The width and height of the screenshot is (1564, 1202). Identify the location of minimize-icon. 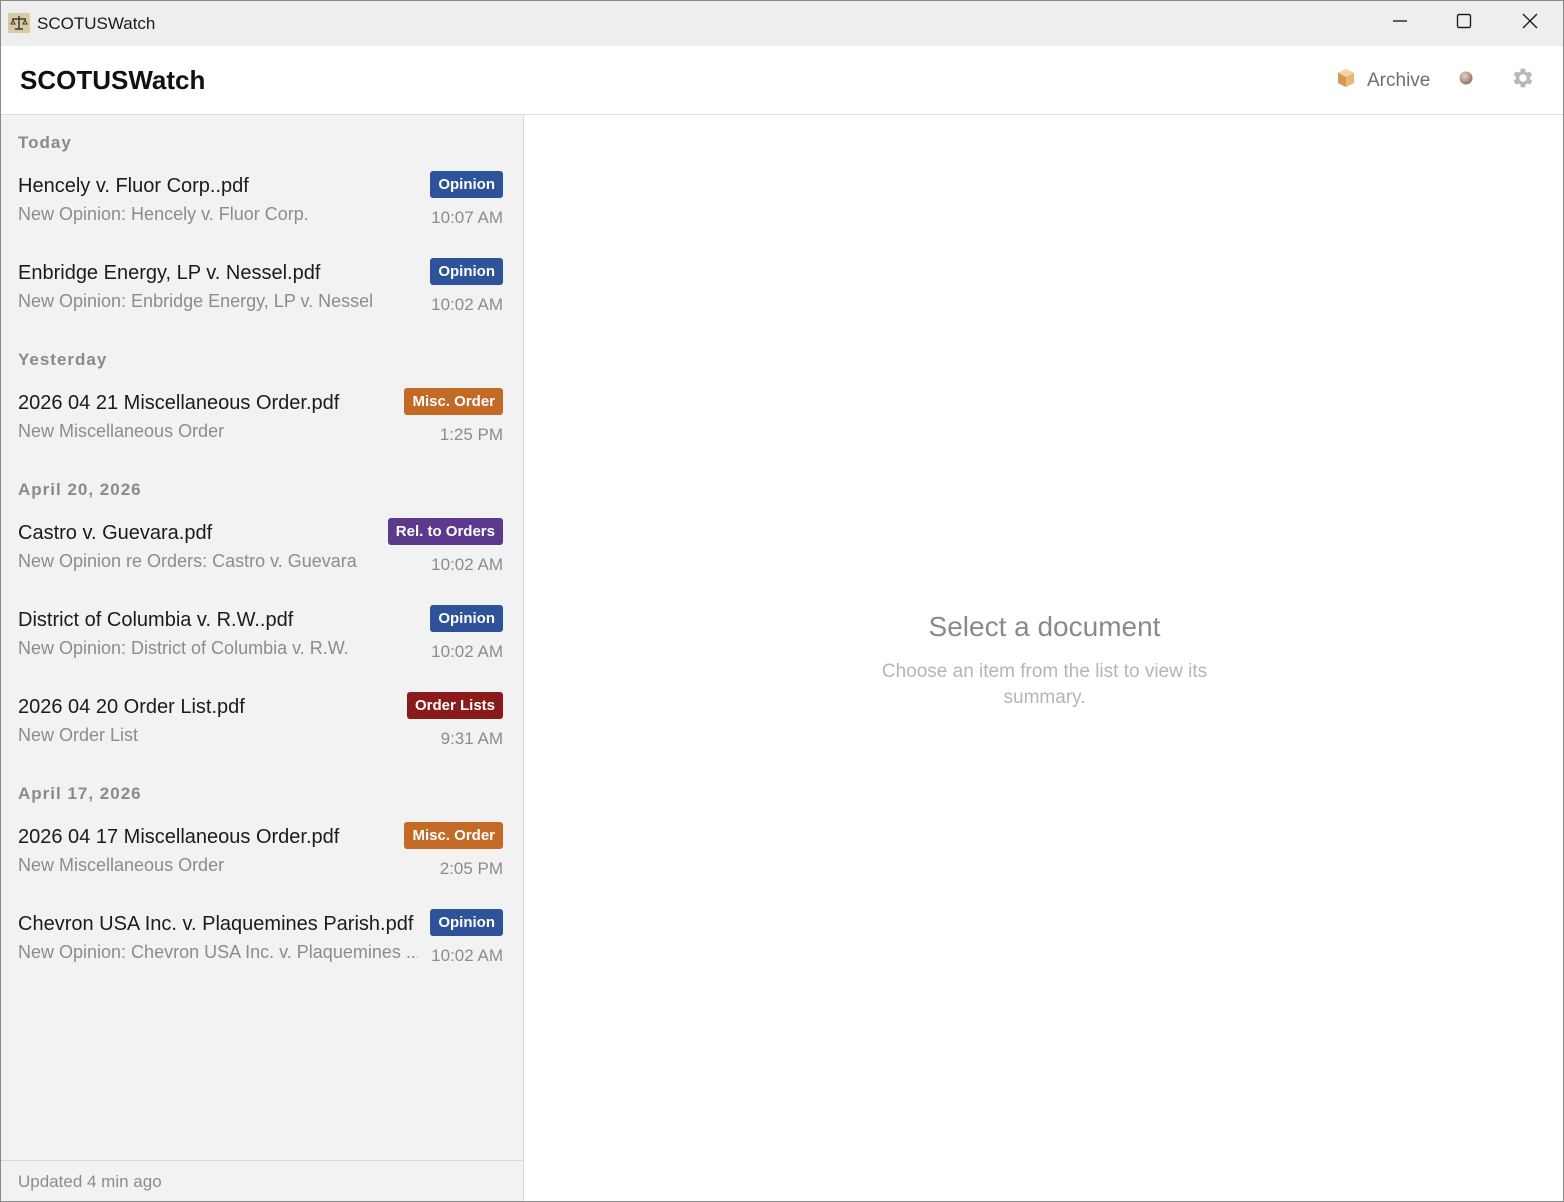
(1400, 23).